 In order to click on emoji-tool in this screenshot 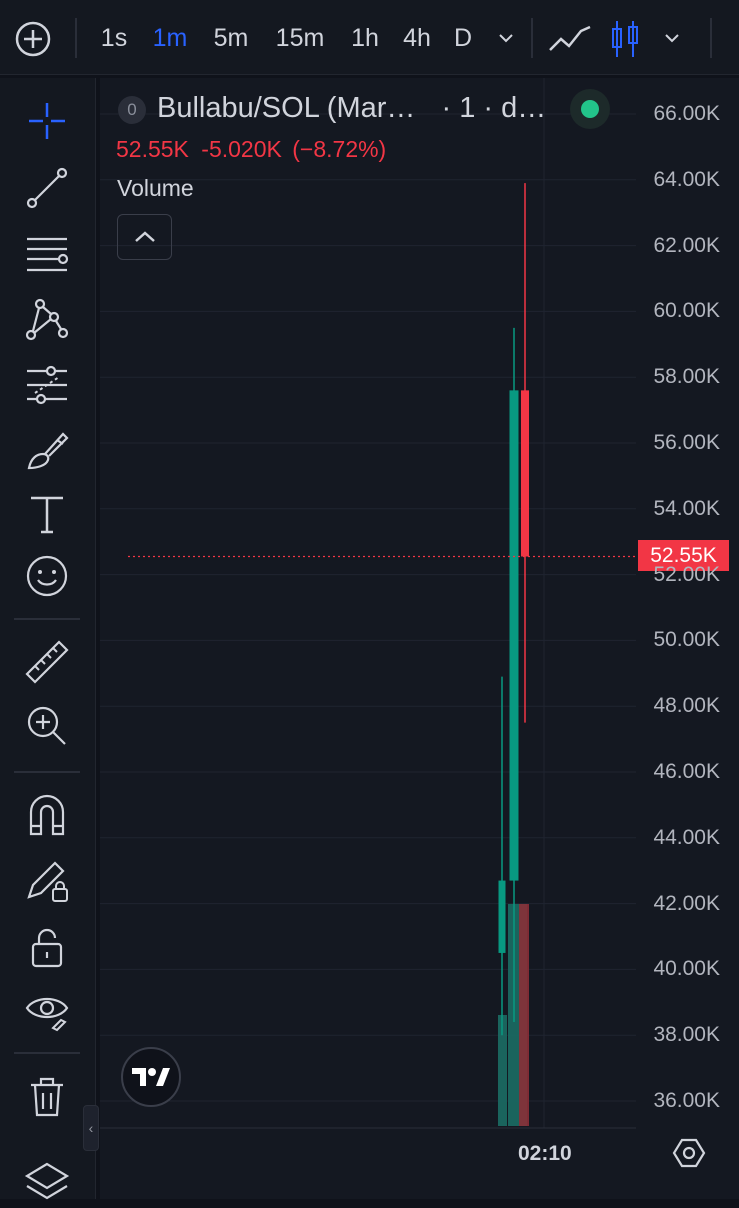, I will do `click(47, 576)`.